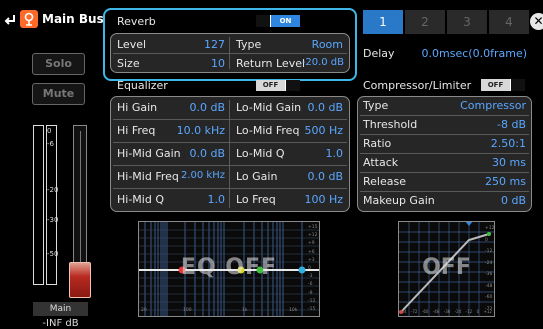  I want to click on comp-ratio-value: 2.50:1, so click(478, 143).